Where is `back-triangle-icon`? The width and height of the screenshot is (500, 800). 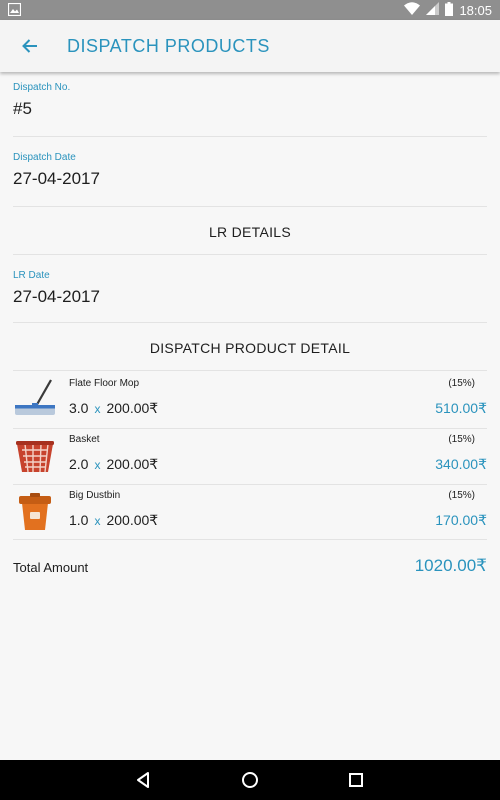
back-triangle-icon is located at coordinates (144, 780).